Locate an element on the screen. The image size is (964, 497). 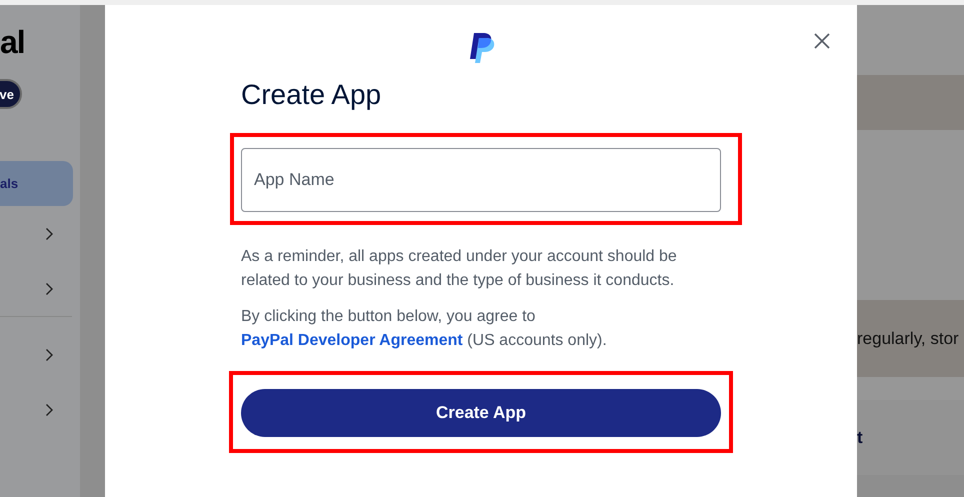
nav-item: als is located at coordinates (36, 183).